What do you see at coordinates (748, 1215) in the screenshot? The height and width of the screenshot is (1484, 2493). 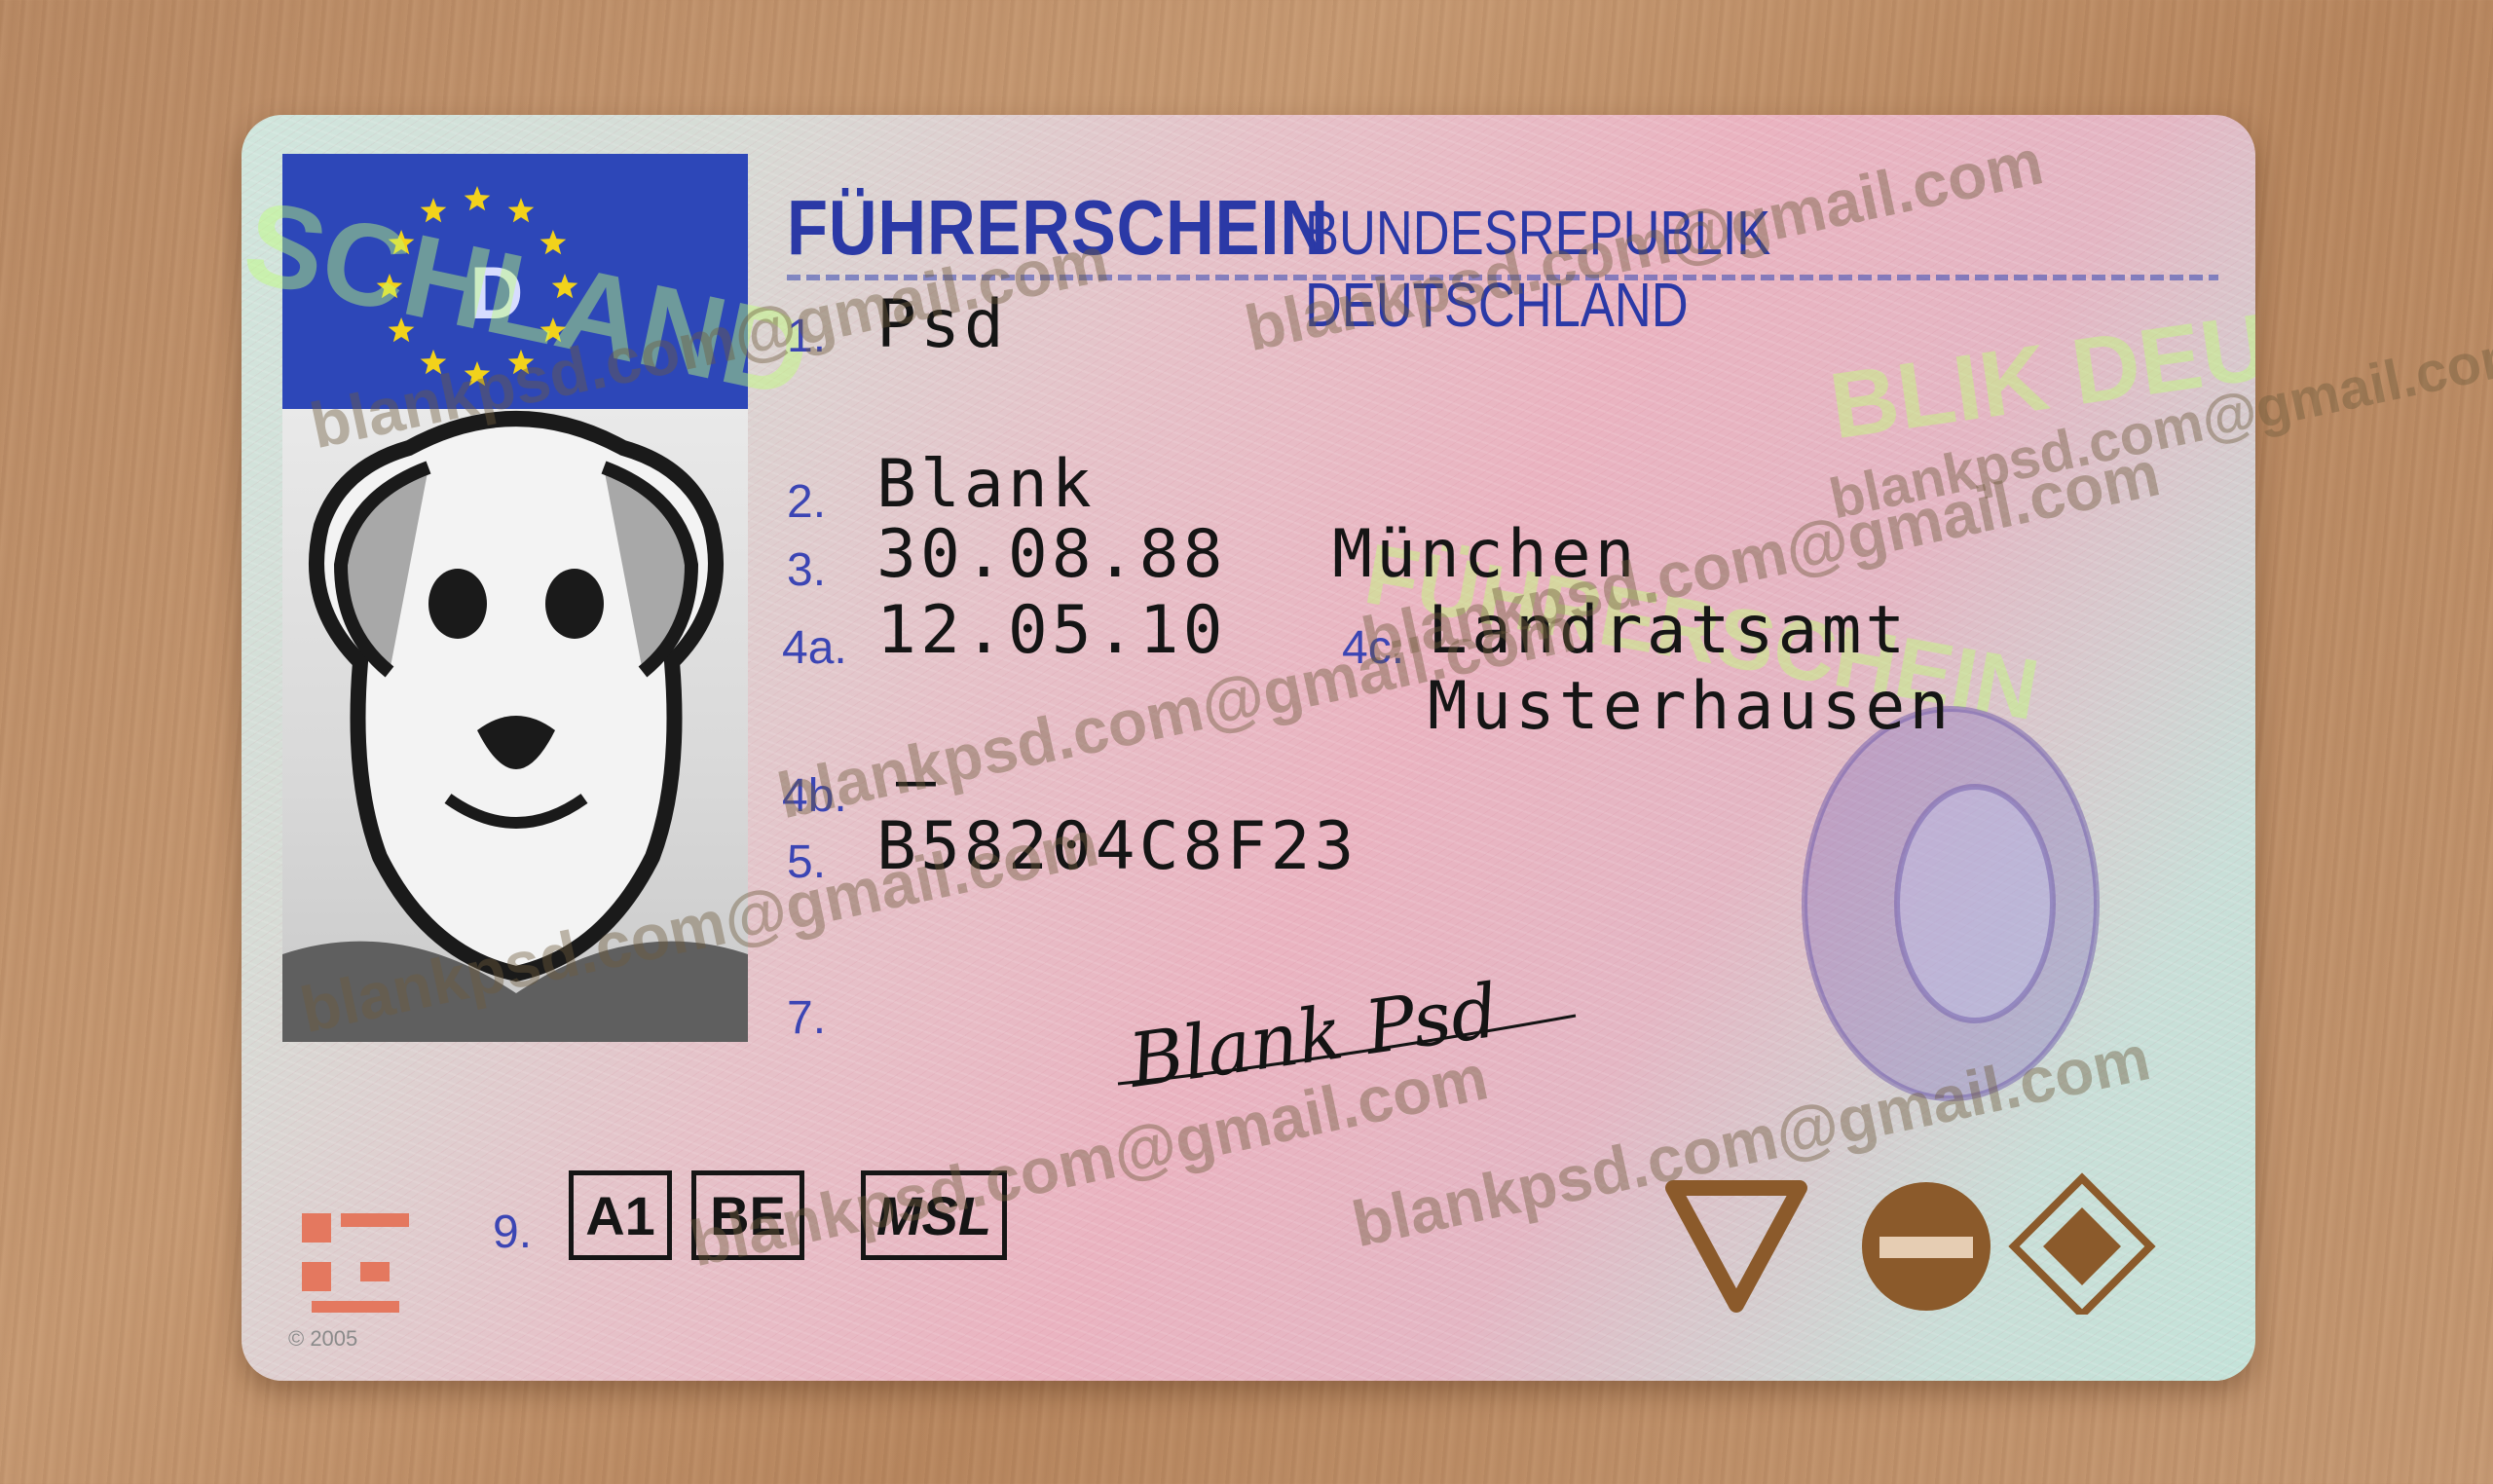 I see `category-box: BE` at bounding box center [748, 1215].